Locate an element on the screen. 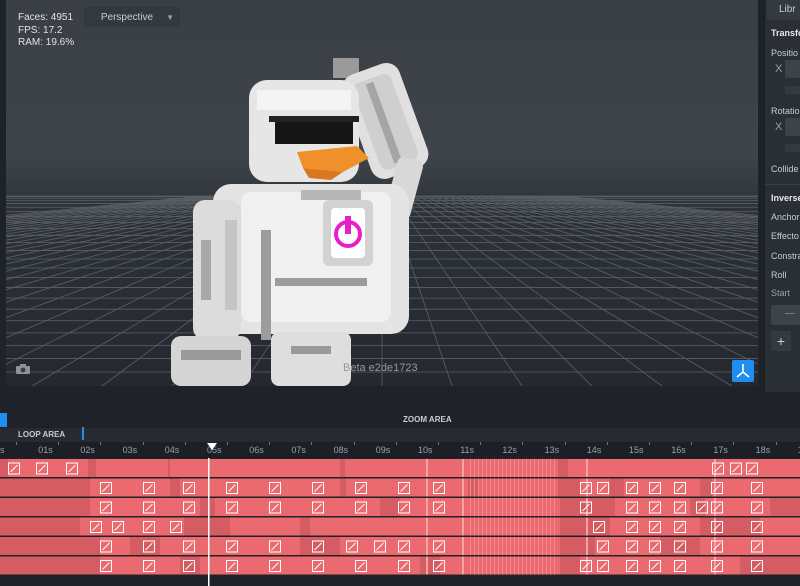 This screenshot has width=800, height=586. playhead-marker is located at coordinates (212, 447).